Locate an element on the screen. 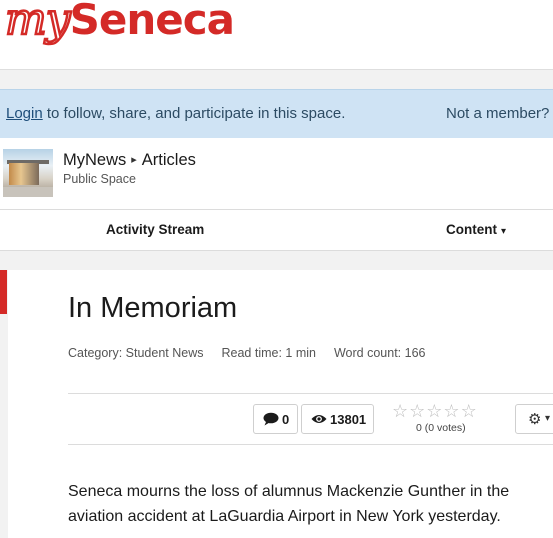 The image size is (553, 538). actions-menu-button: ⚙ ▾ is located at coordinates (534, 419).